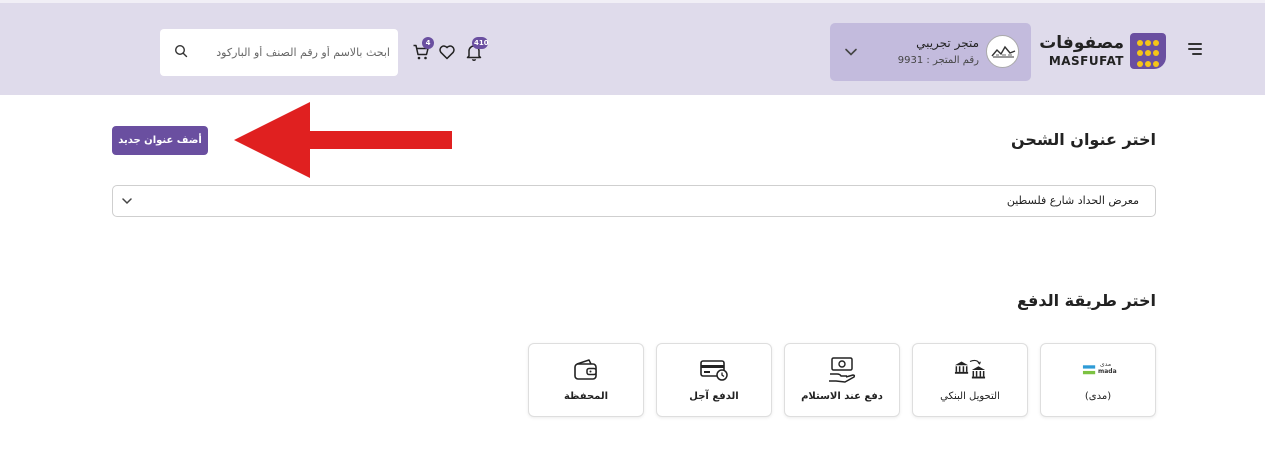  I want to click on heart-icon, so click(447, 52).